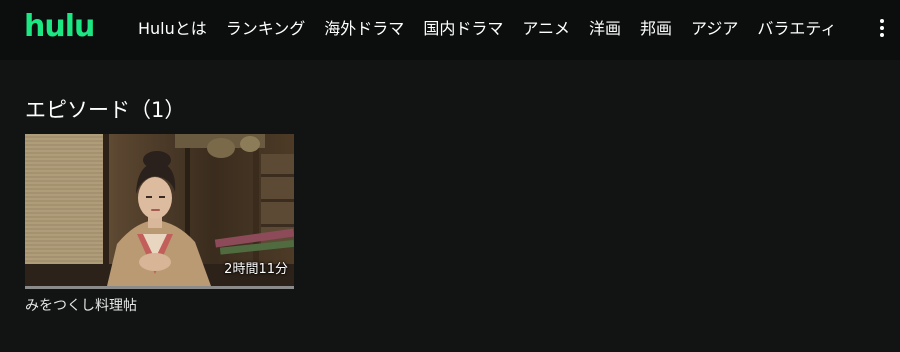  I want to click on nav-item-domestic-drama: 国内ドラマ, so click(463, 29).